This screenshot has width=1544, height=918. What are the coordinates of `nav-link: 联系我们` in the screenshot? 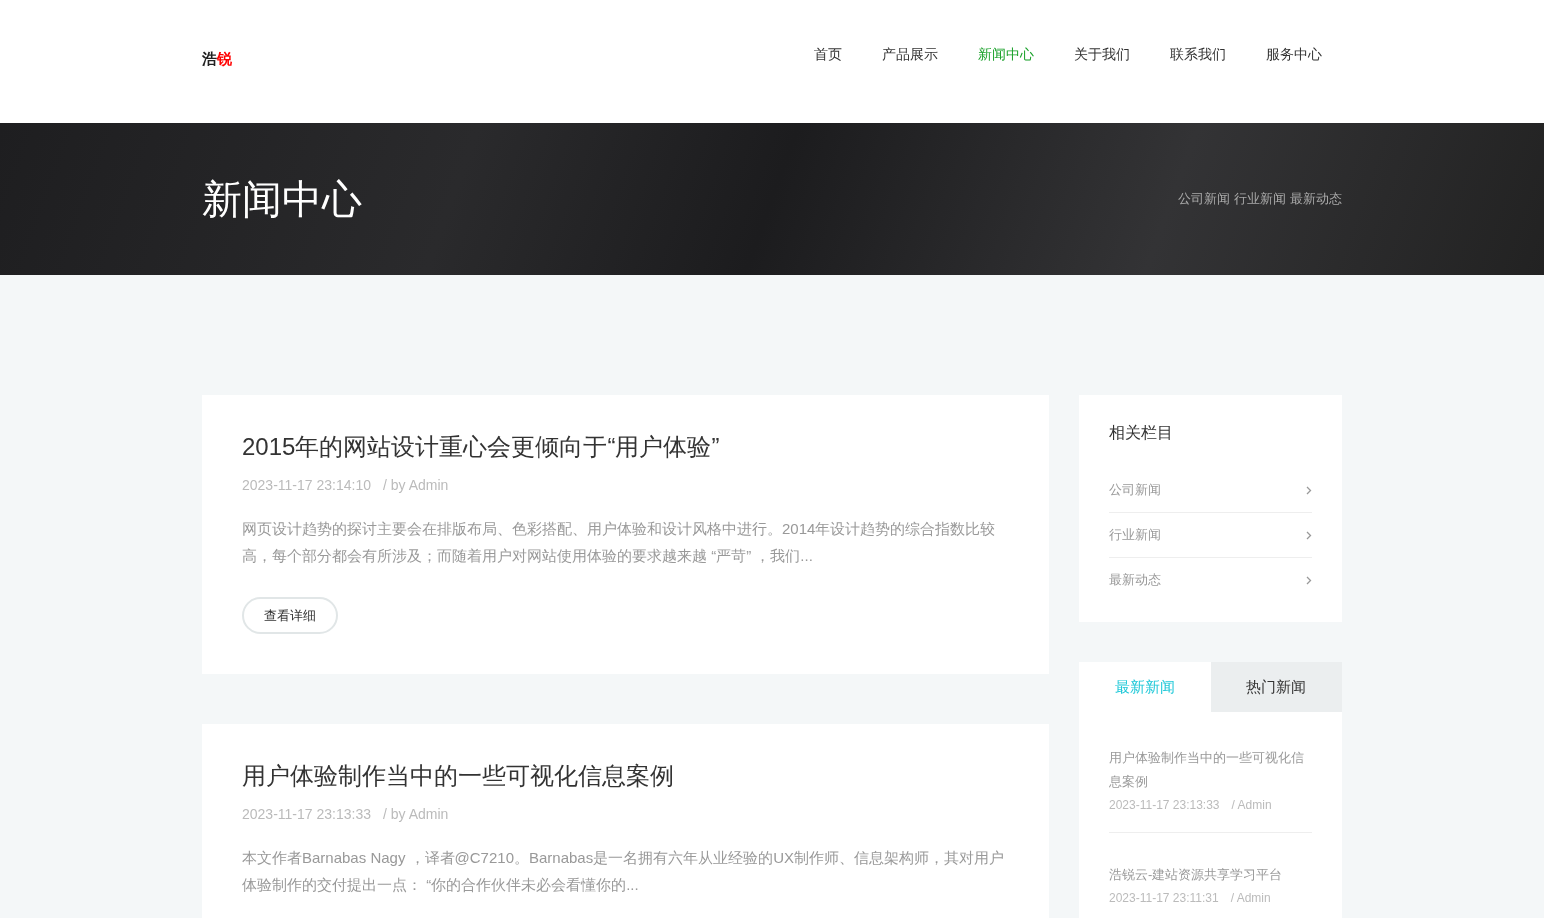 It's located at (1198, 55).